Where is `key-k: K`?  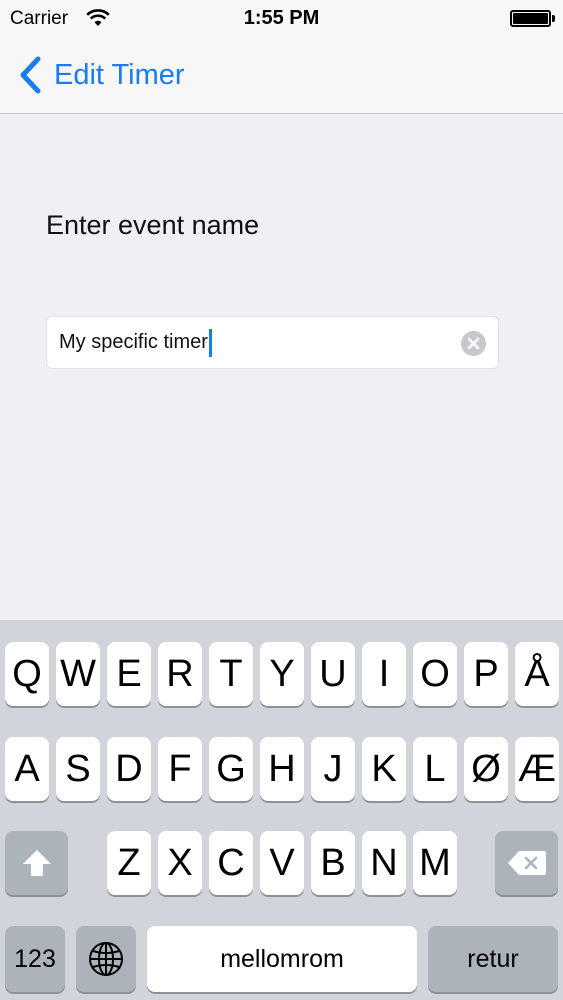
key-k: K is located at coordinates (384, 769).